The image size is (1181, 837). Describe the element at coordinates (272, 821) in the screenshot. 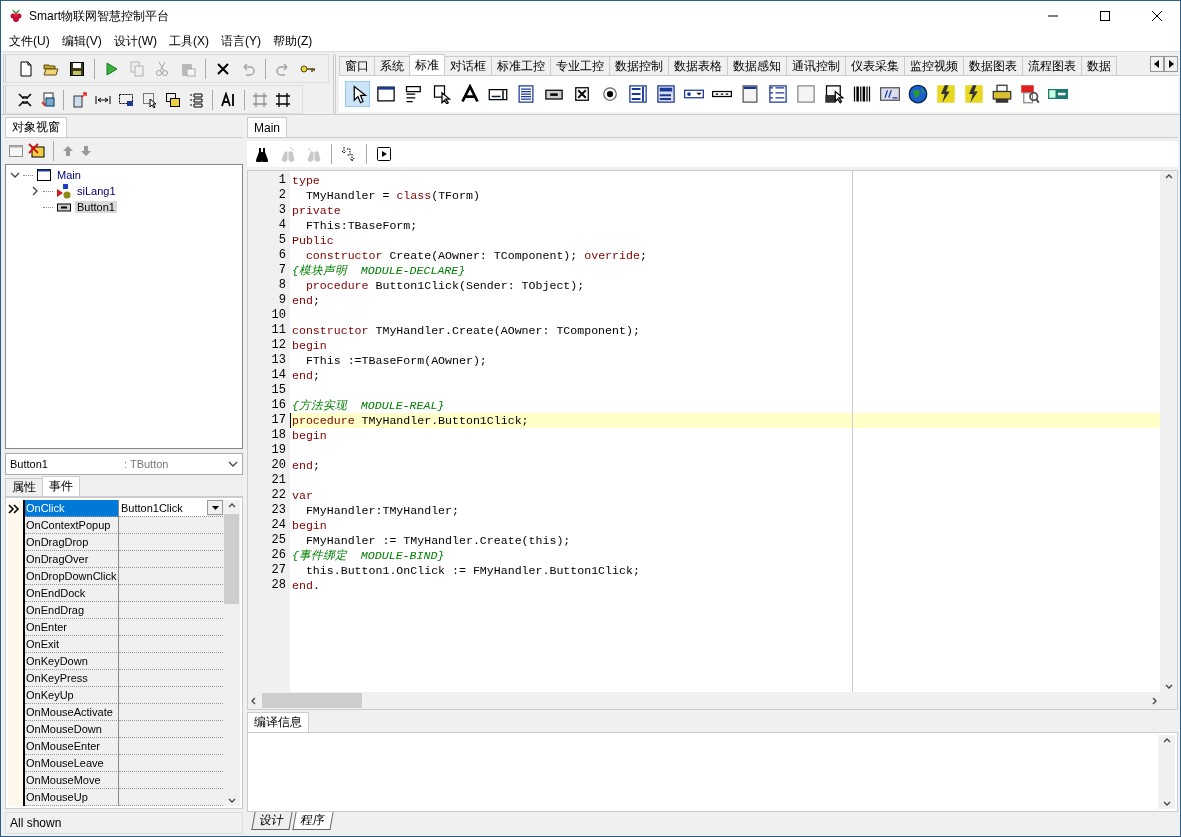

I see `view-tab: 设计` at that location.